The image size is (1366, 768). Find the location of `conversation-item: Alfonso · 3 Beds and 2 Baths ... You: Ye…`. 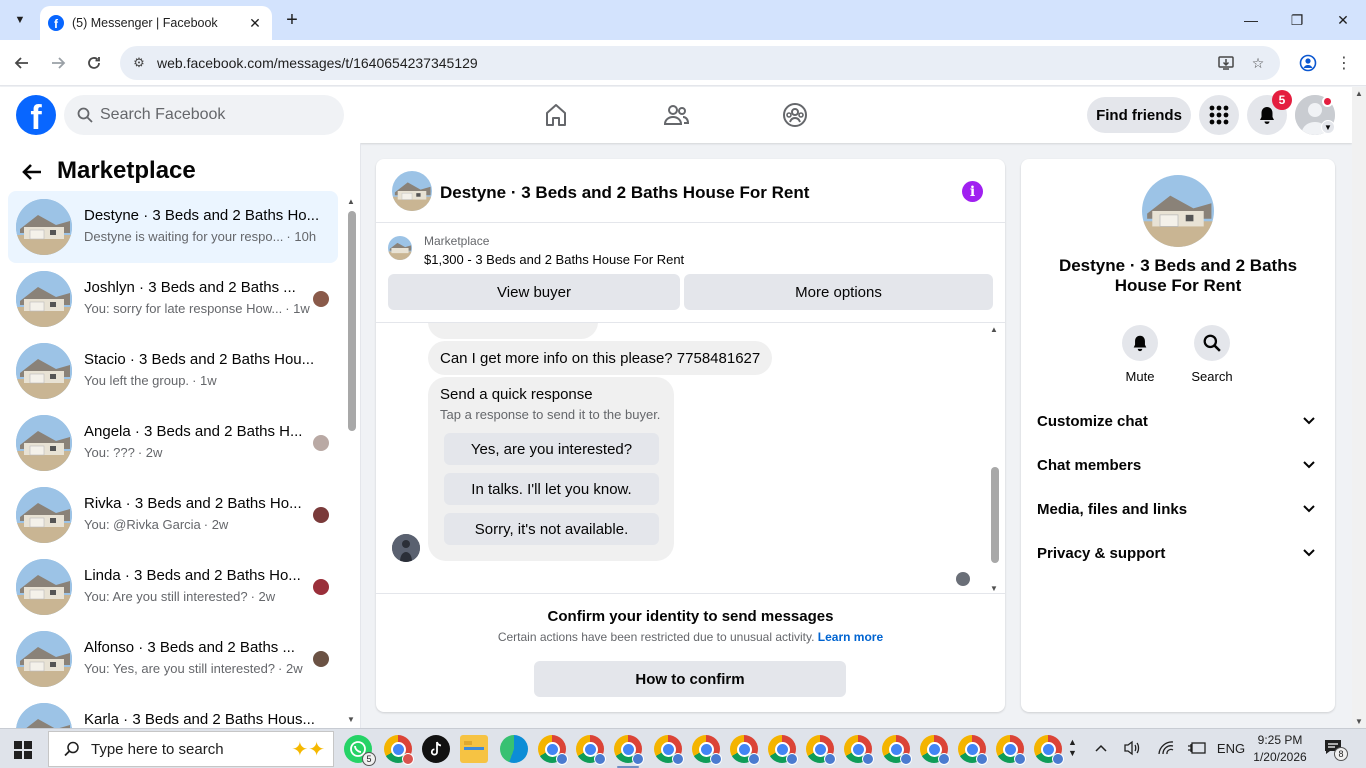

conversation-item: Alfonso · 3 Beds and 2 Baths ... You: Ye… is located at coordinates (173, 659).